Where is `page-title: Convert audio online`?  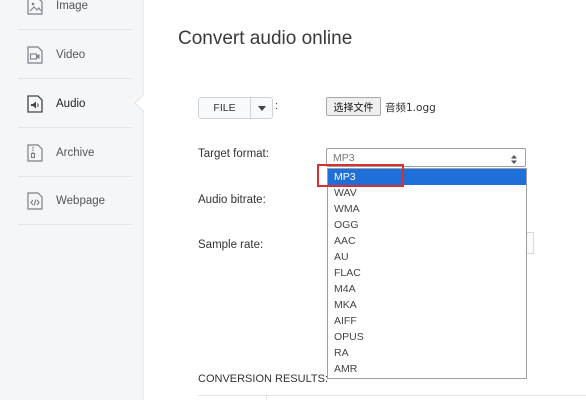 page-title: Convert audio online is located at coordinates (265, 38).